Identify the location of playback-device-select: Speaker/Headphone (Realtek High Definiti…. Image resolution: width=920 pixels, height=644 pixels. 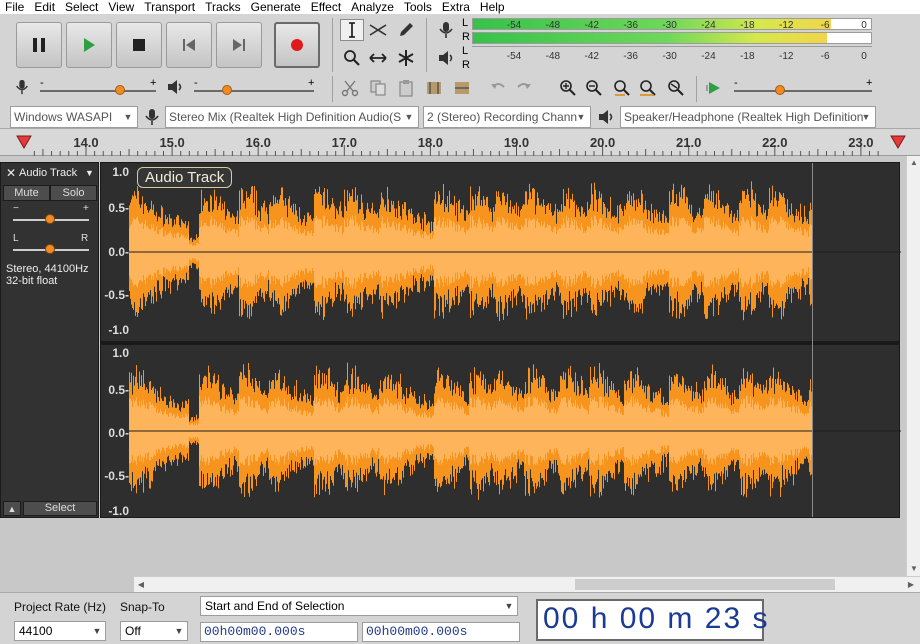
(748, 117).